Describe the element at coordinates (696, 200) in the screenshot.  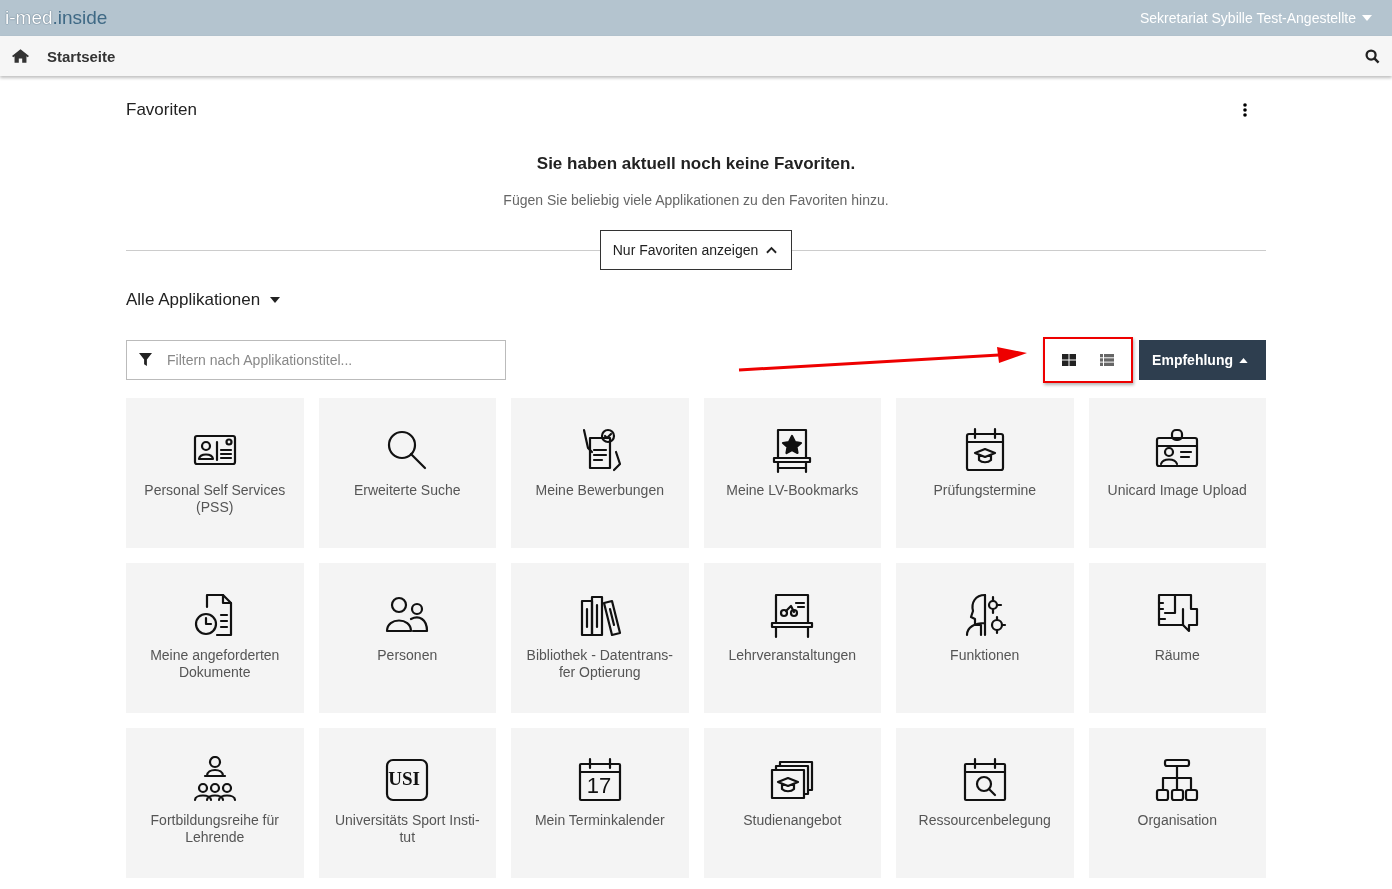
I see `empty-state-text: Fügen Sie beliebig viele Applikationen zu den Favoriten hinzu.` at that location.